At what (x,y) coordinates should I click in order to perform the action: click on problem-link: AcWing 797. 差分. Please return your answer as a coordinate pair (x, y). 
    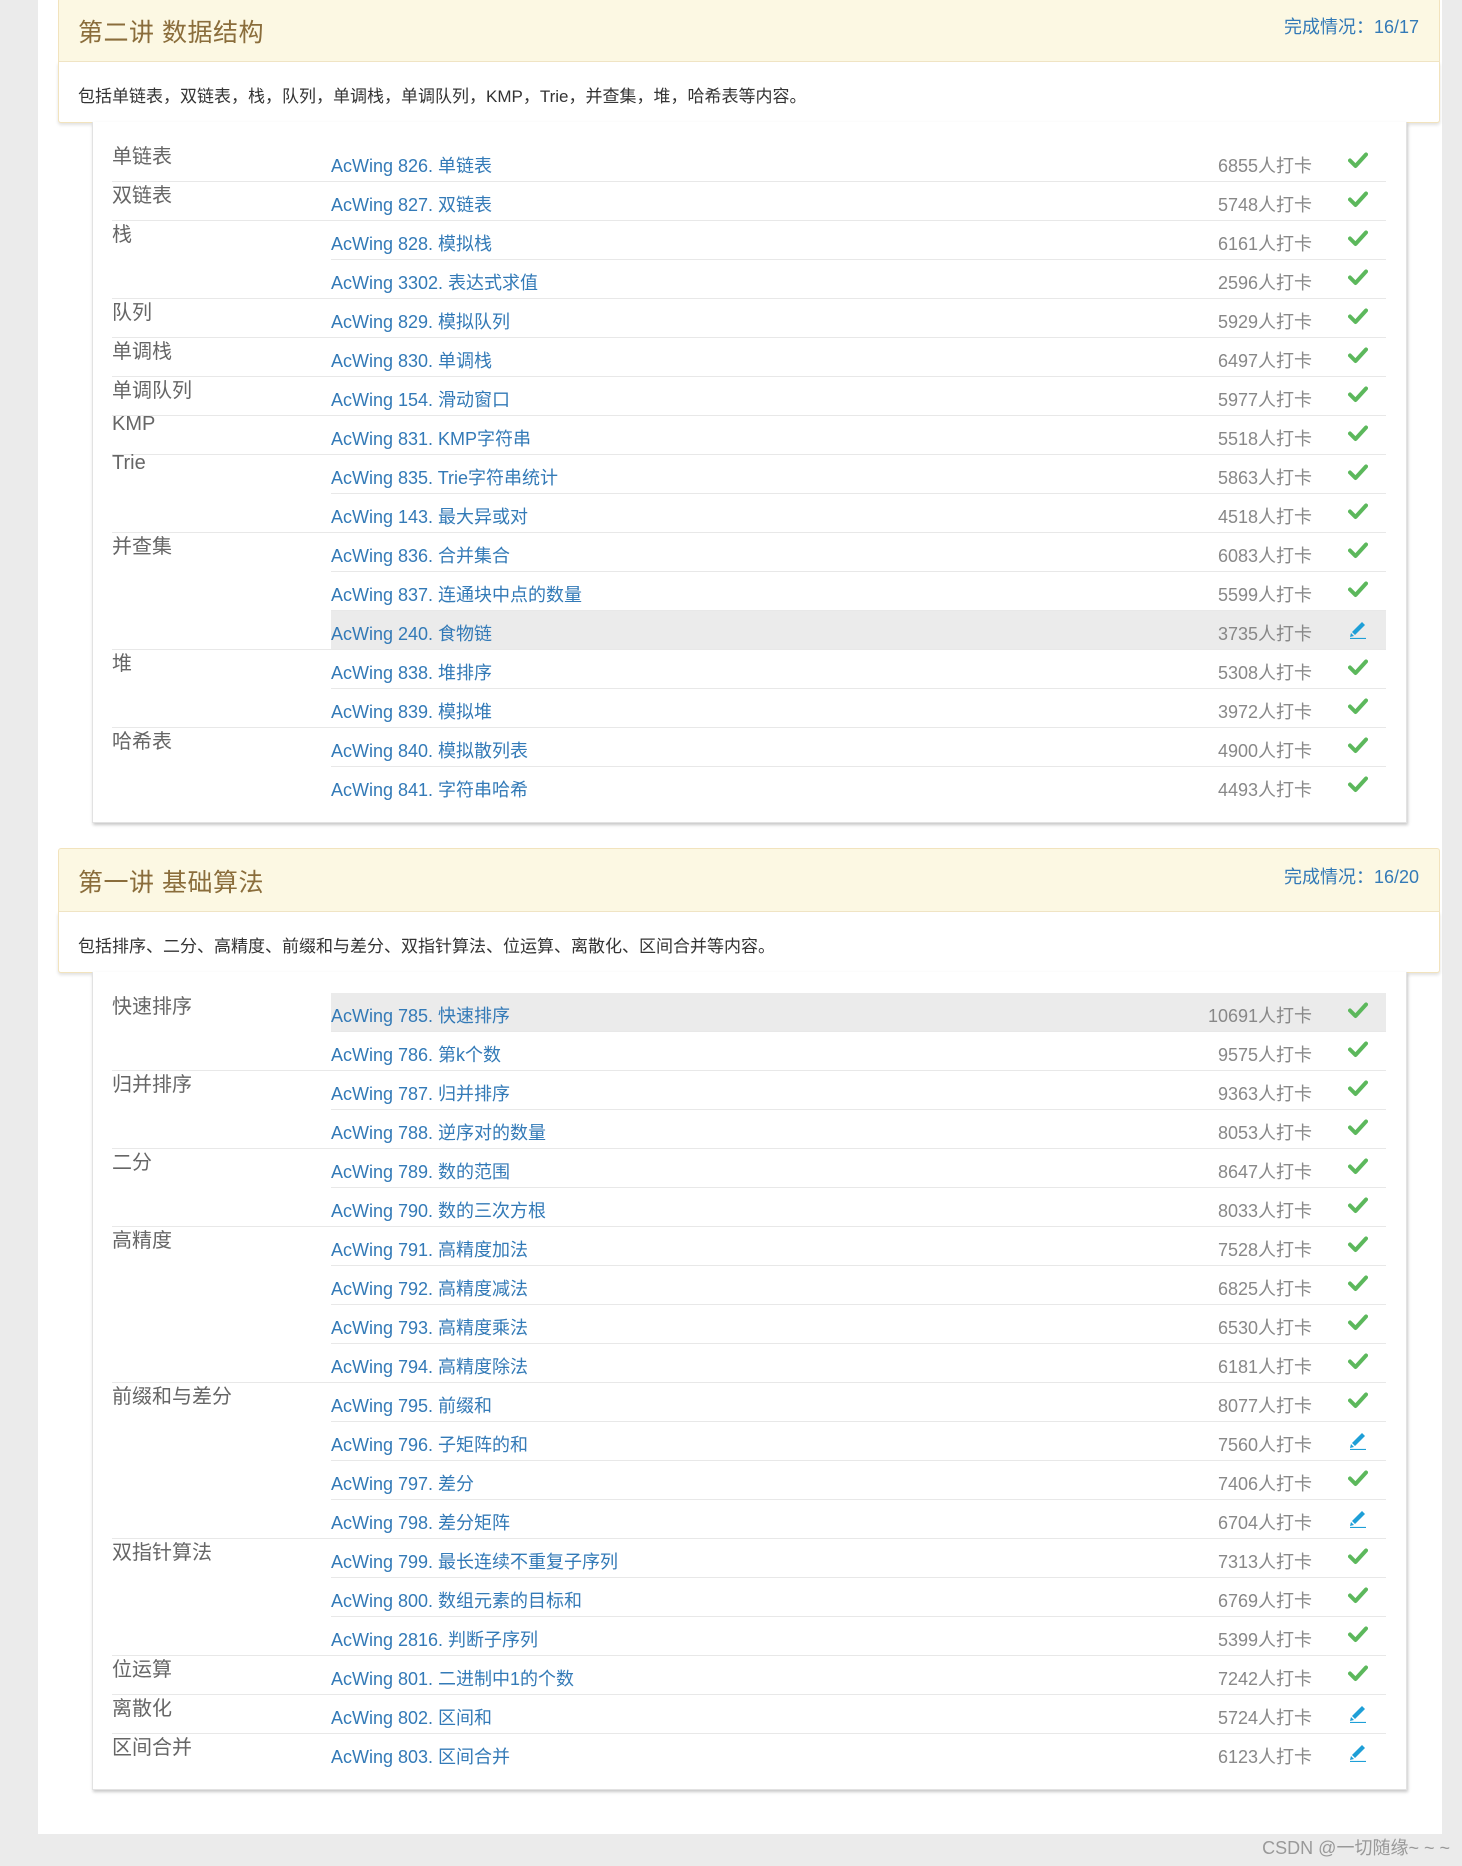
    Looking at the image, I should click on (402, 1483).